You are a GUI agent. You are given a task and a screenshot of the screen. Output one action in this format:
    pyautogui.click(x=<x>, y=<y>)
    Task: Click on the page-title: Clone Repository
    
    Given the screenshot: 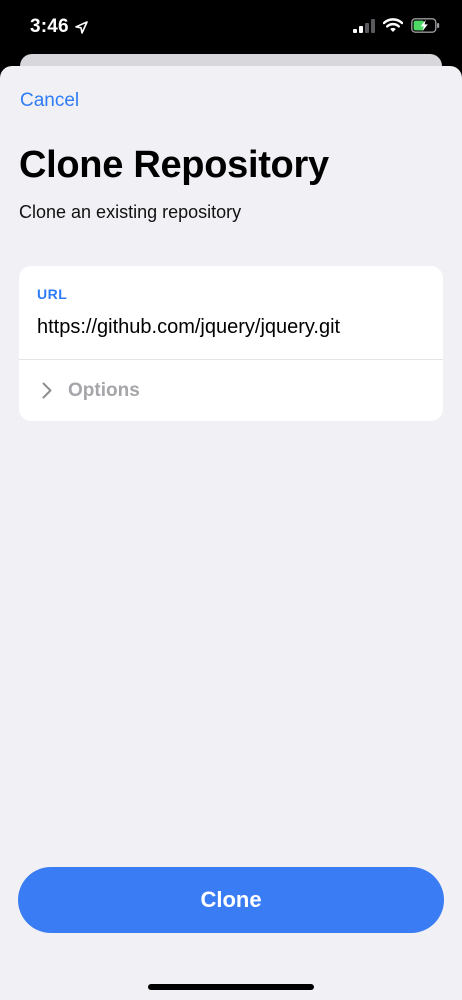 What is the action you would take?
    pyautogui.click(x=174, y=165)
    